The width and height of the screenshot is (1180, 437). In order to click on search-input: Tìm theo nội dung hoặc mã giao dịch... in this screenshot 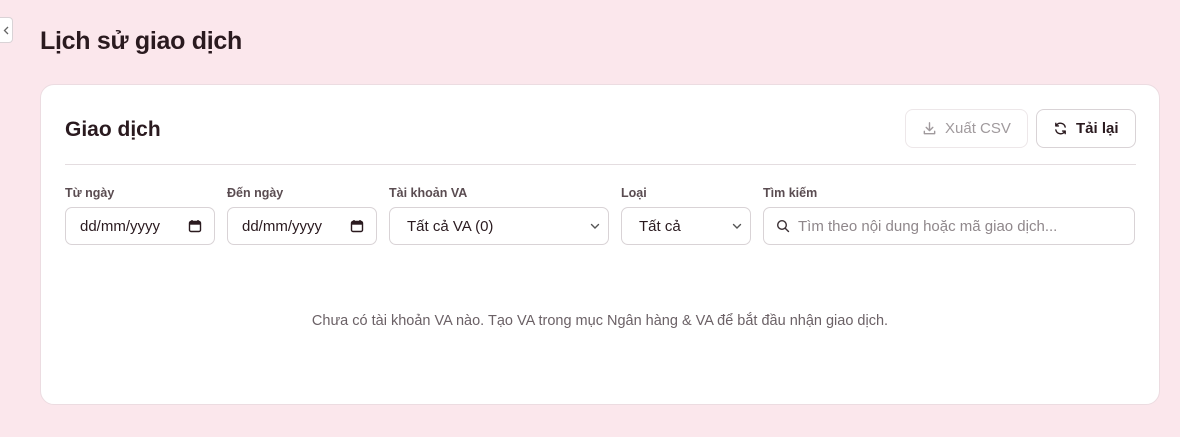, I will do `click(949, 226)`.